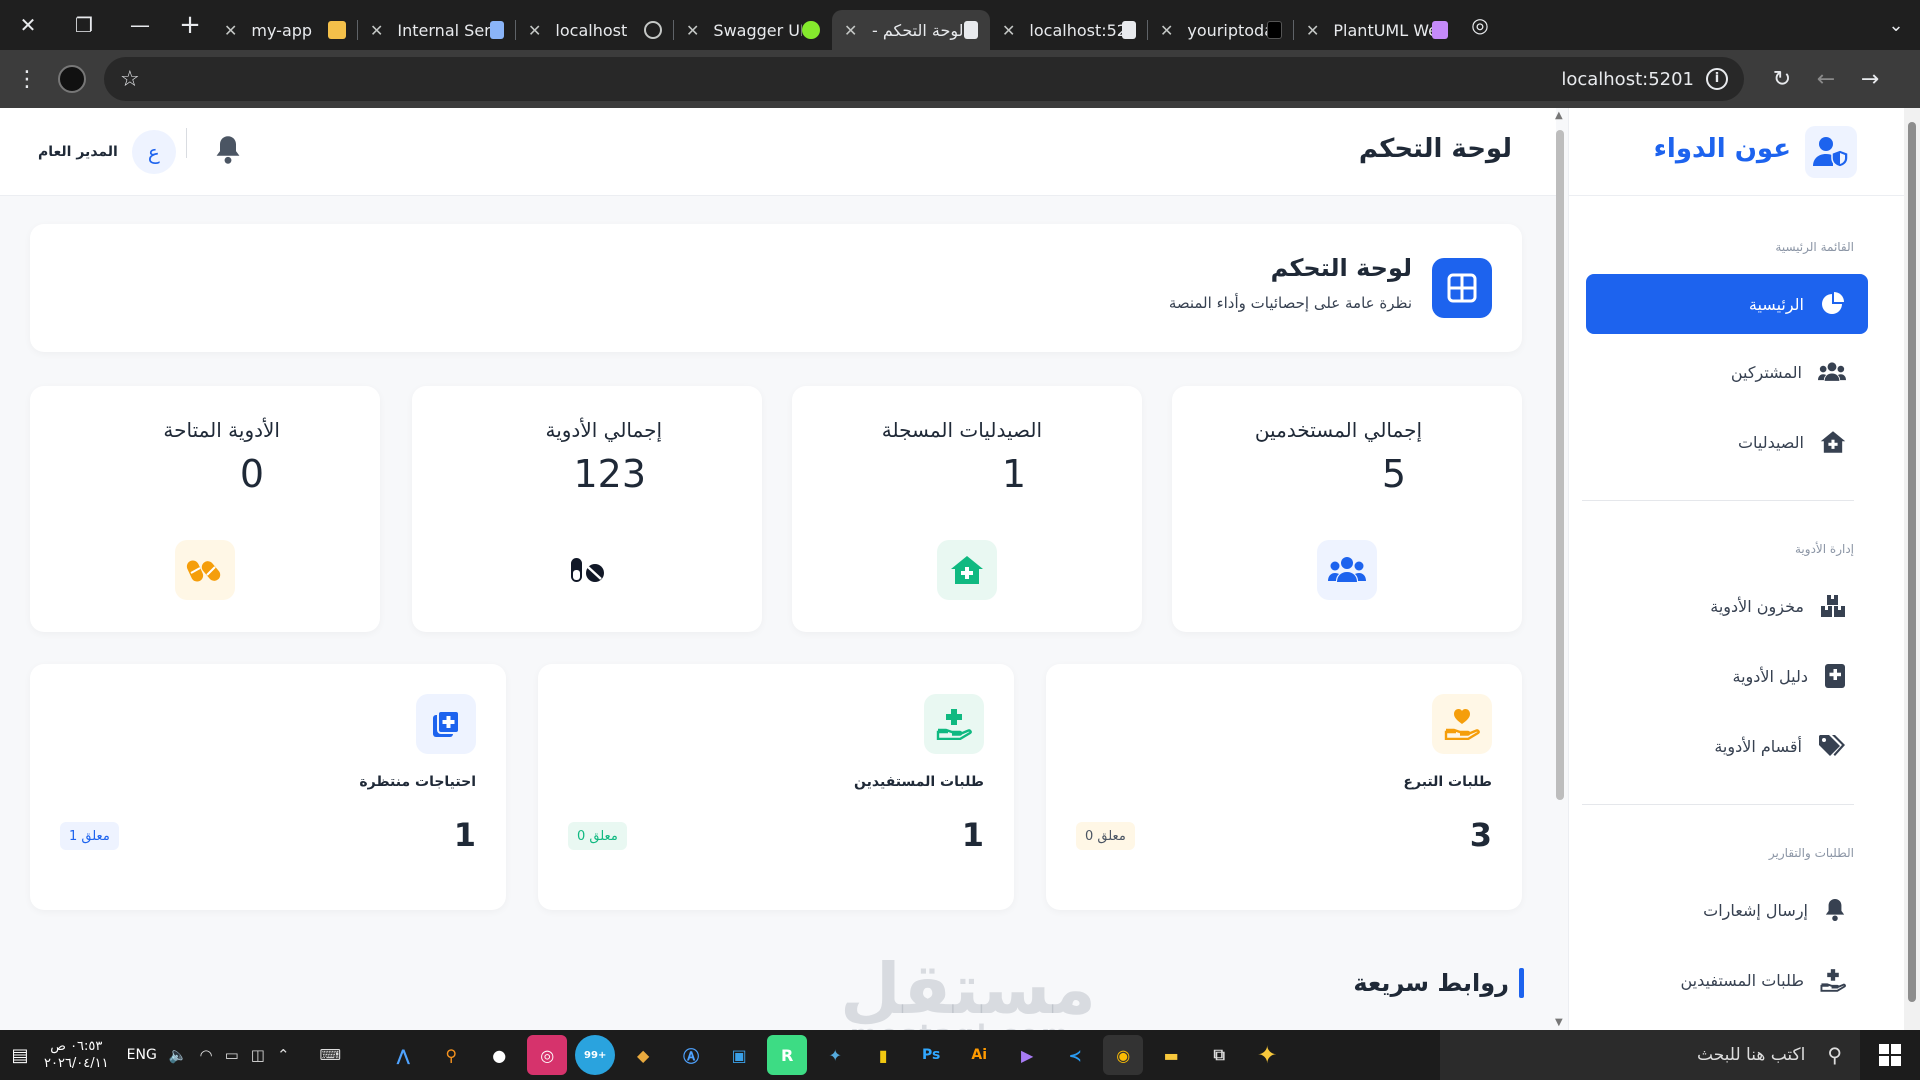 This screenshot has height=1080, width=1920. What do you see at coordinates (403, 1055) in the screenshot?
I see `app-icon: ⋀` at bounding box center [403, 1055].